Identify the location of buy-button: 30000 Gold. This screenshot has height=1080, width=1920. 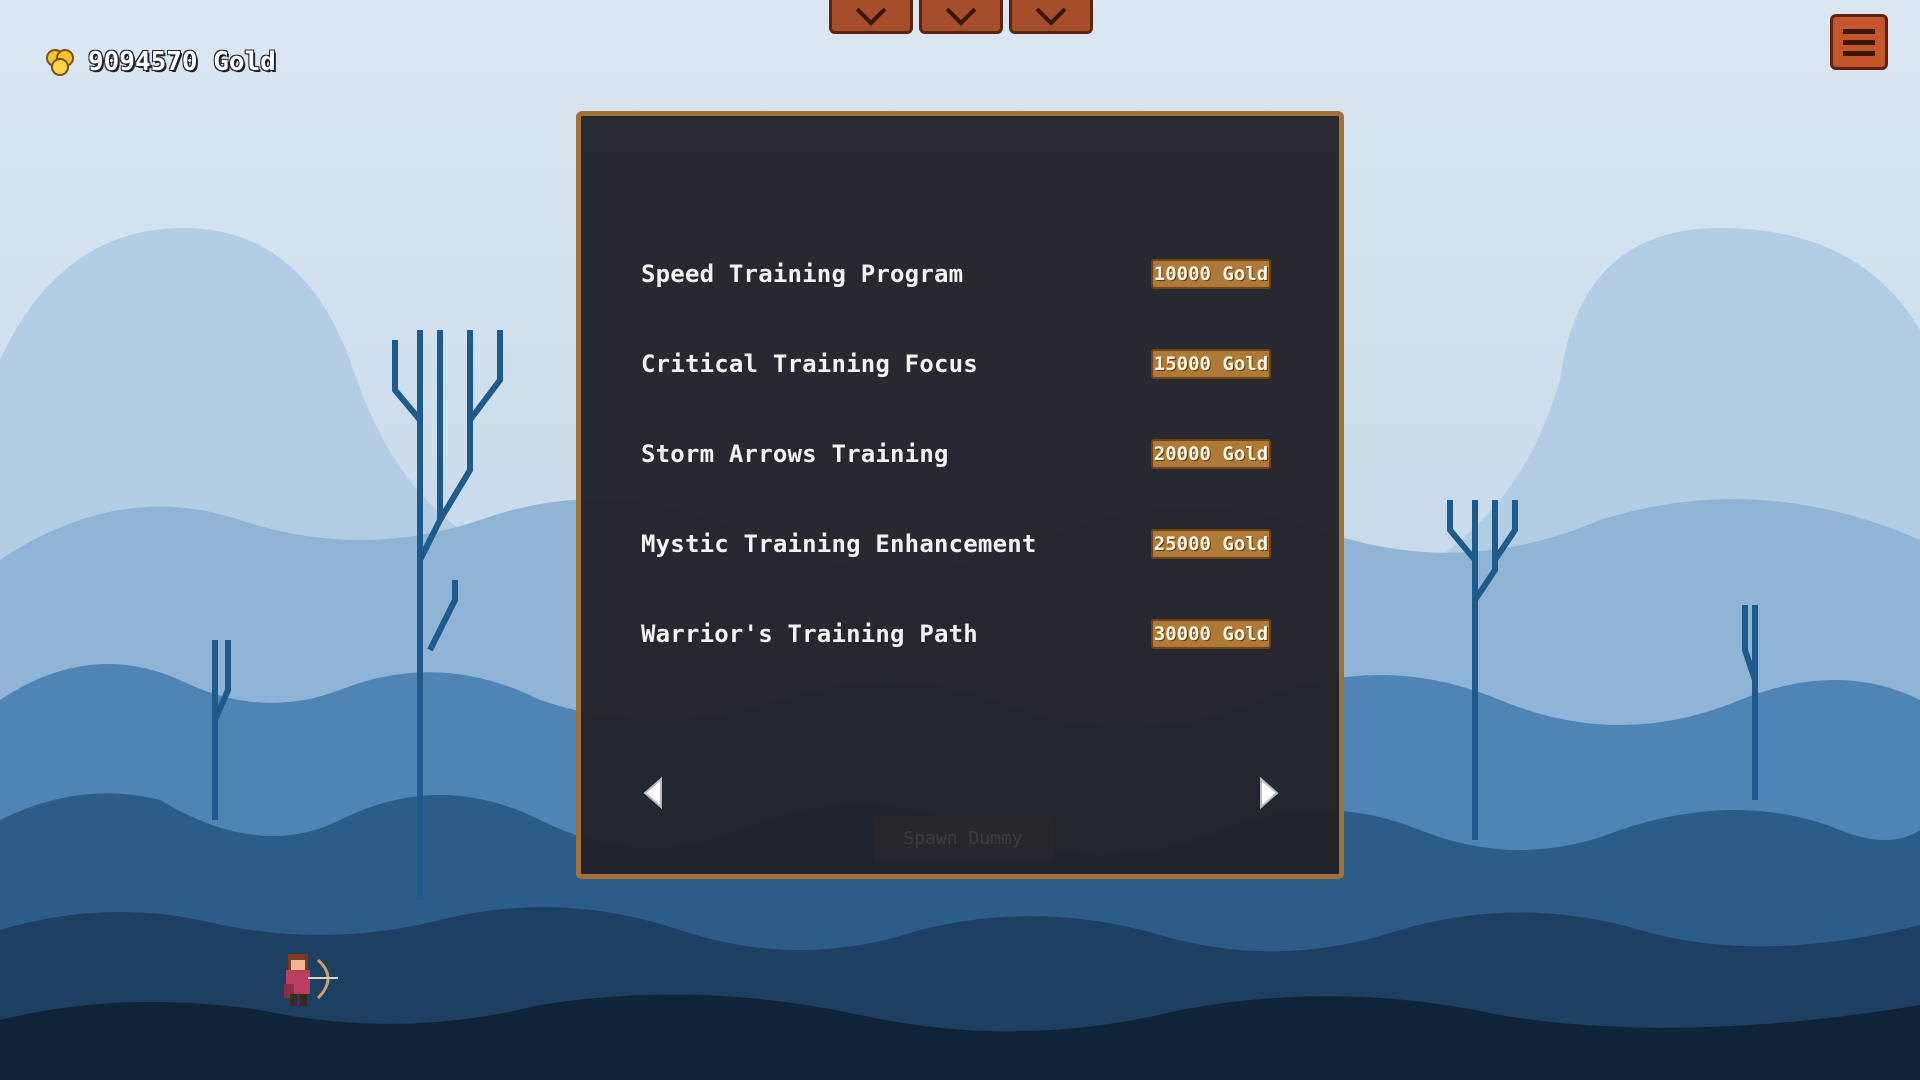
(1211, 634).